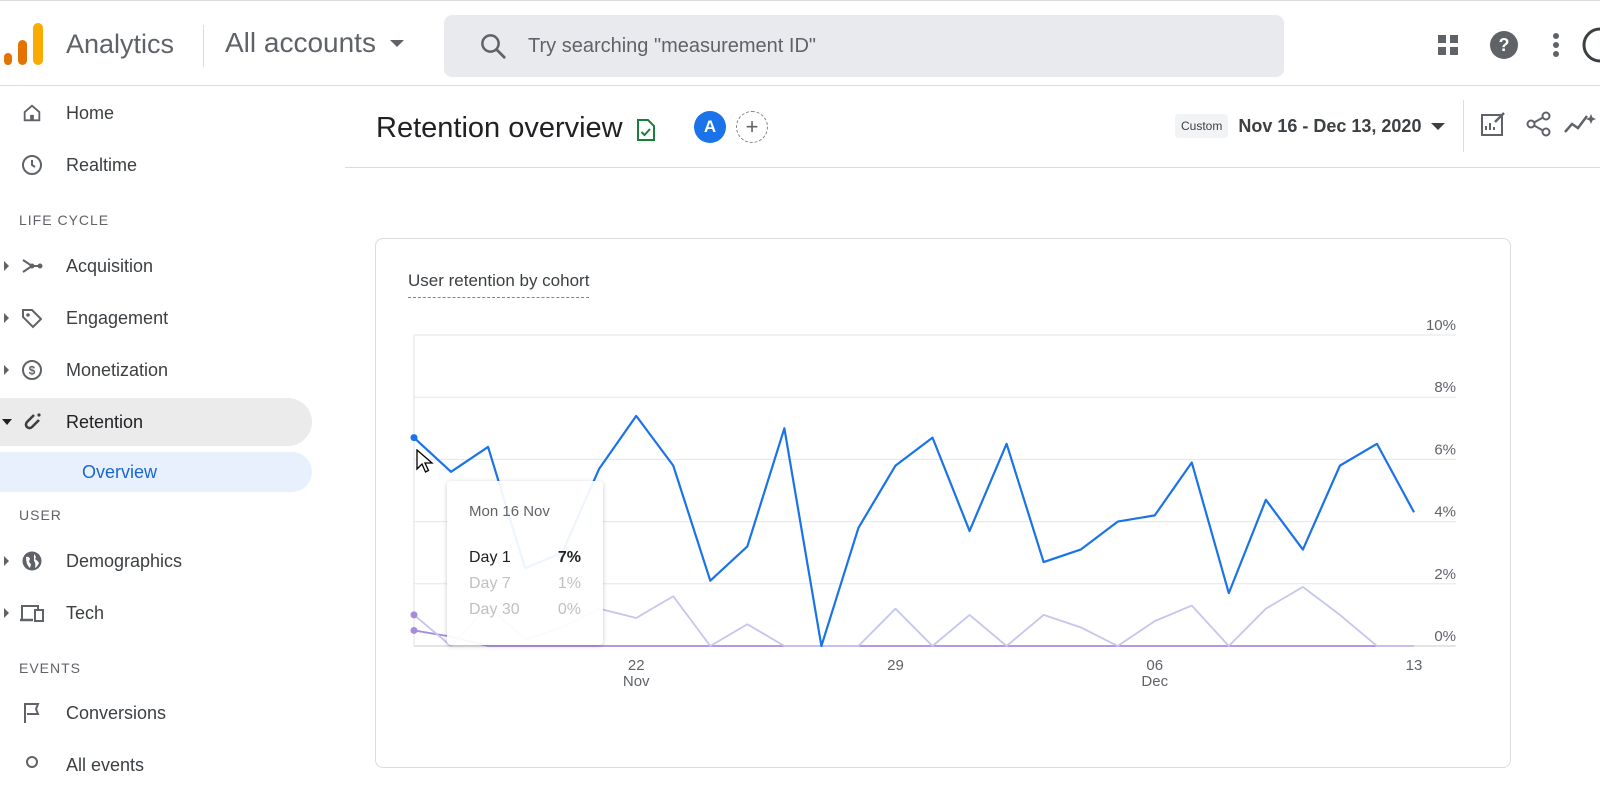  Describe the element at coordinates (32, 318) in the screenshot. I see `tag-icon` at that location.